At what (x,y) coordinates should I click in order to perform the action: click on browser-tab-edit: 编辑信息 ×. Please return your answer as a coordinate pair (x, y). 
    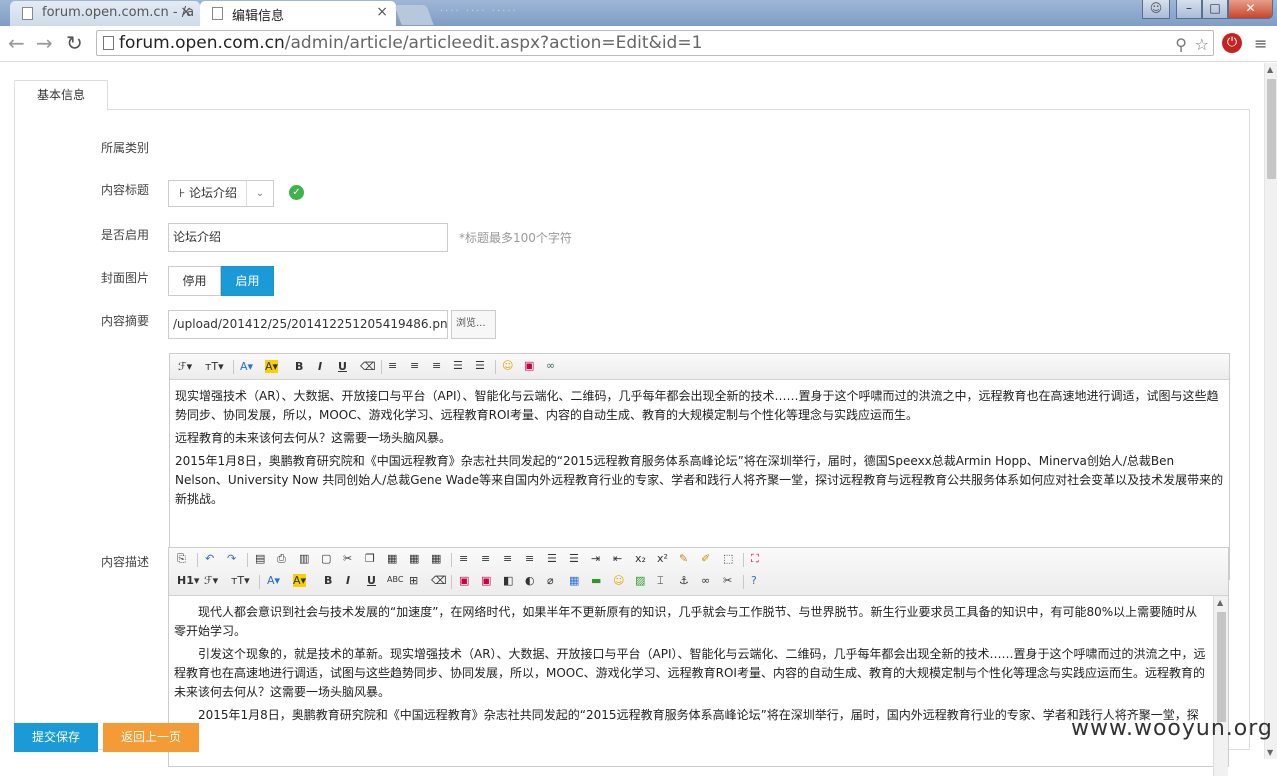
    Looking at the image, I should click on (298, 13).